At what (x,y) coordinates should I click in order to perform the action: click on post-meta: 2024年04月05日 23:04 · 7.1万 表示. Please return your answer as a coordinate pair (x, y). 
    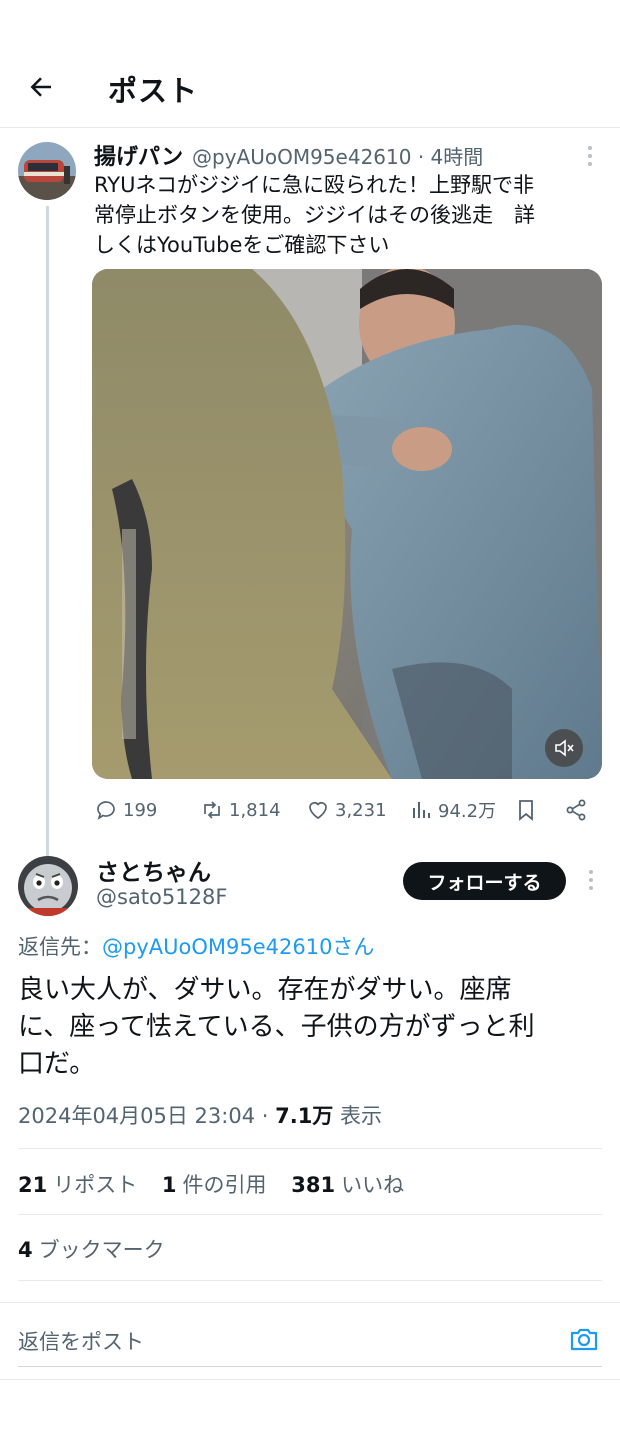
    Looking at the image, I should click on (200, 1115).